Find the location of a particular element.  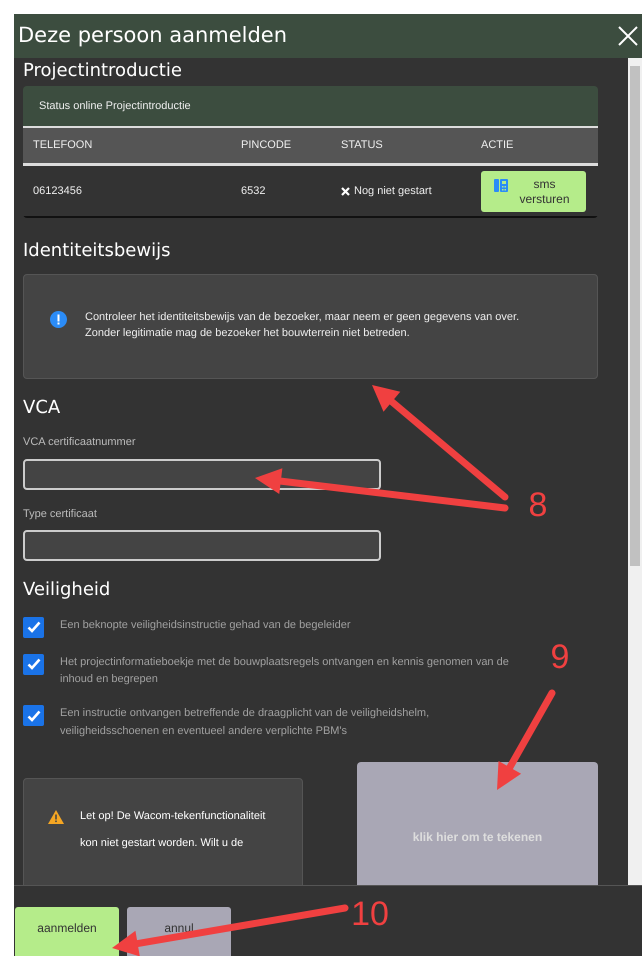

section-heading: VCA is located at coordinates (42, 407).